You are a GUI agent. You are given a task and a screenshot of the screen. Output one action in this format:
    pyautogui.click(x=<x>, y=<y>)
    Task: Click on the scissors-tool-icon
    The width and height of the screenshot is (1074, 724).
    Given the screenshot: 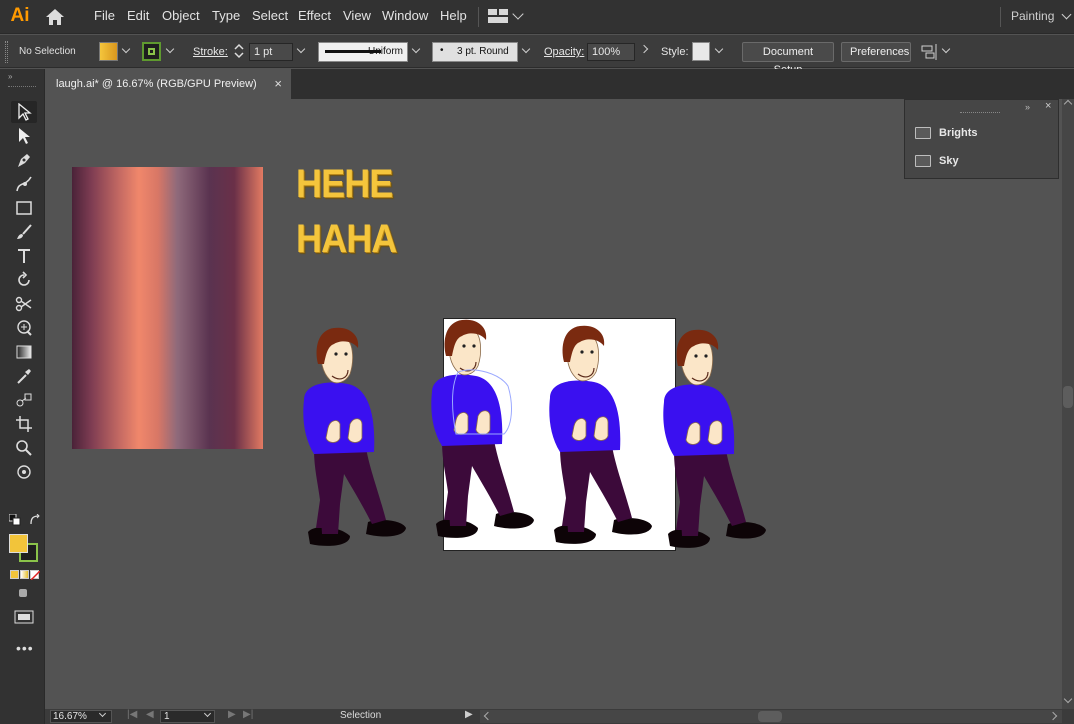 What is the action you would take?
    pyautogui.click(x=24, y=304)
    